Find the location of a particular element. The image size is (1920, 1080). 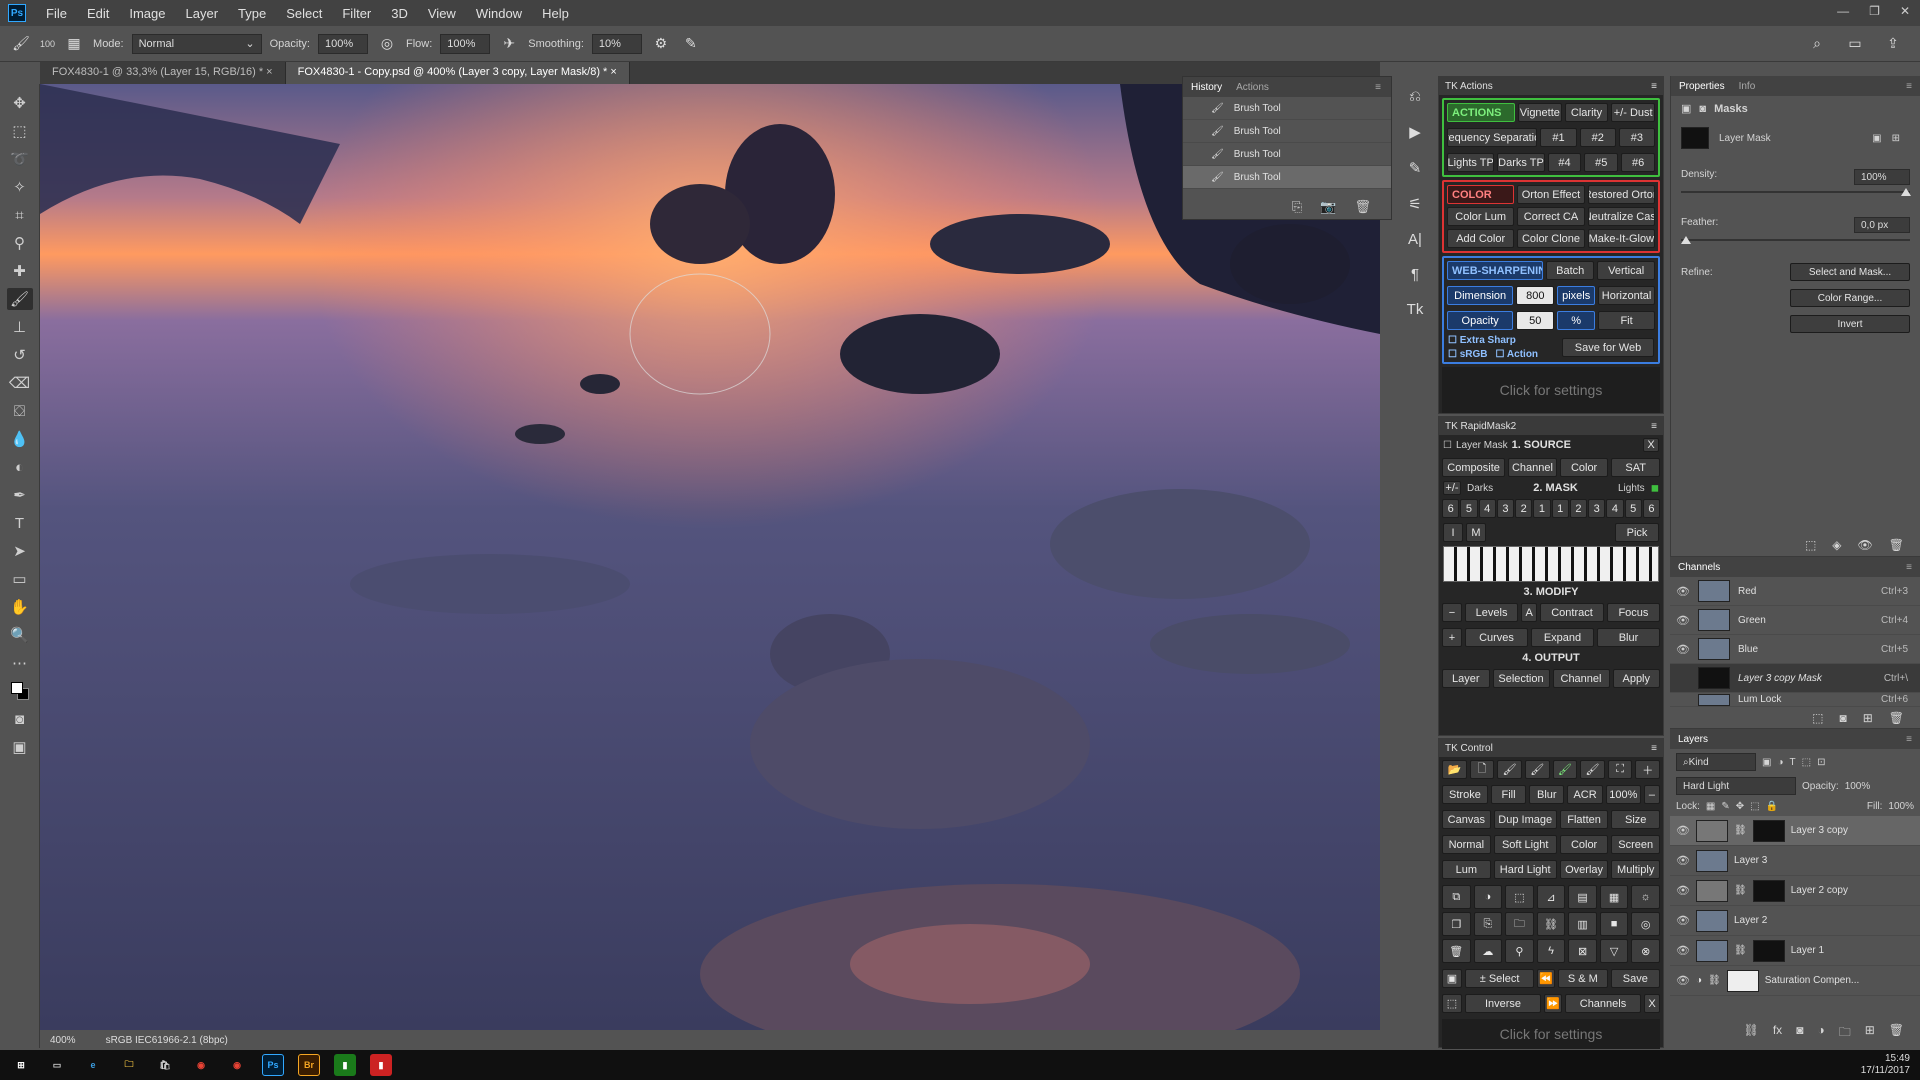

type-tool-icon: T is located at coordinates (20, 523).